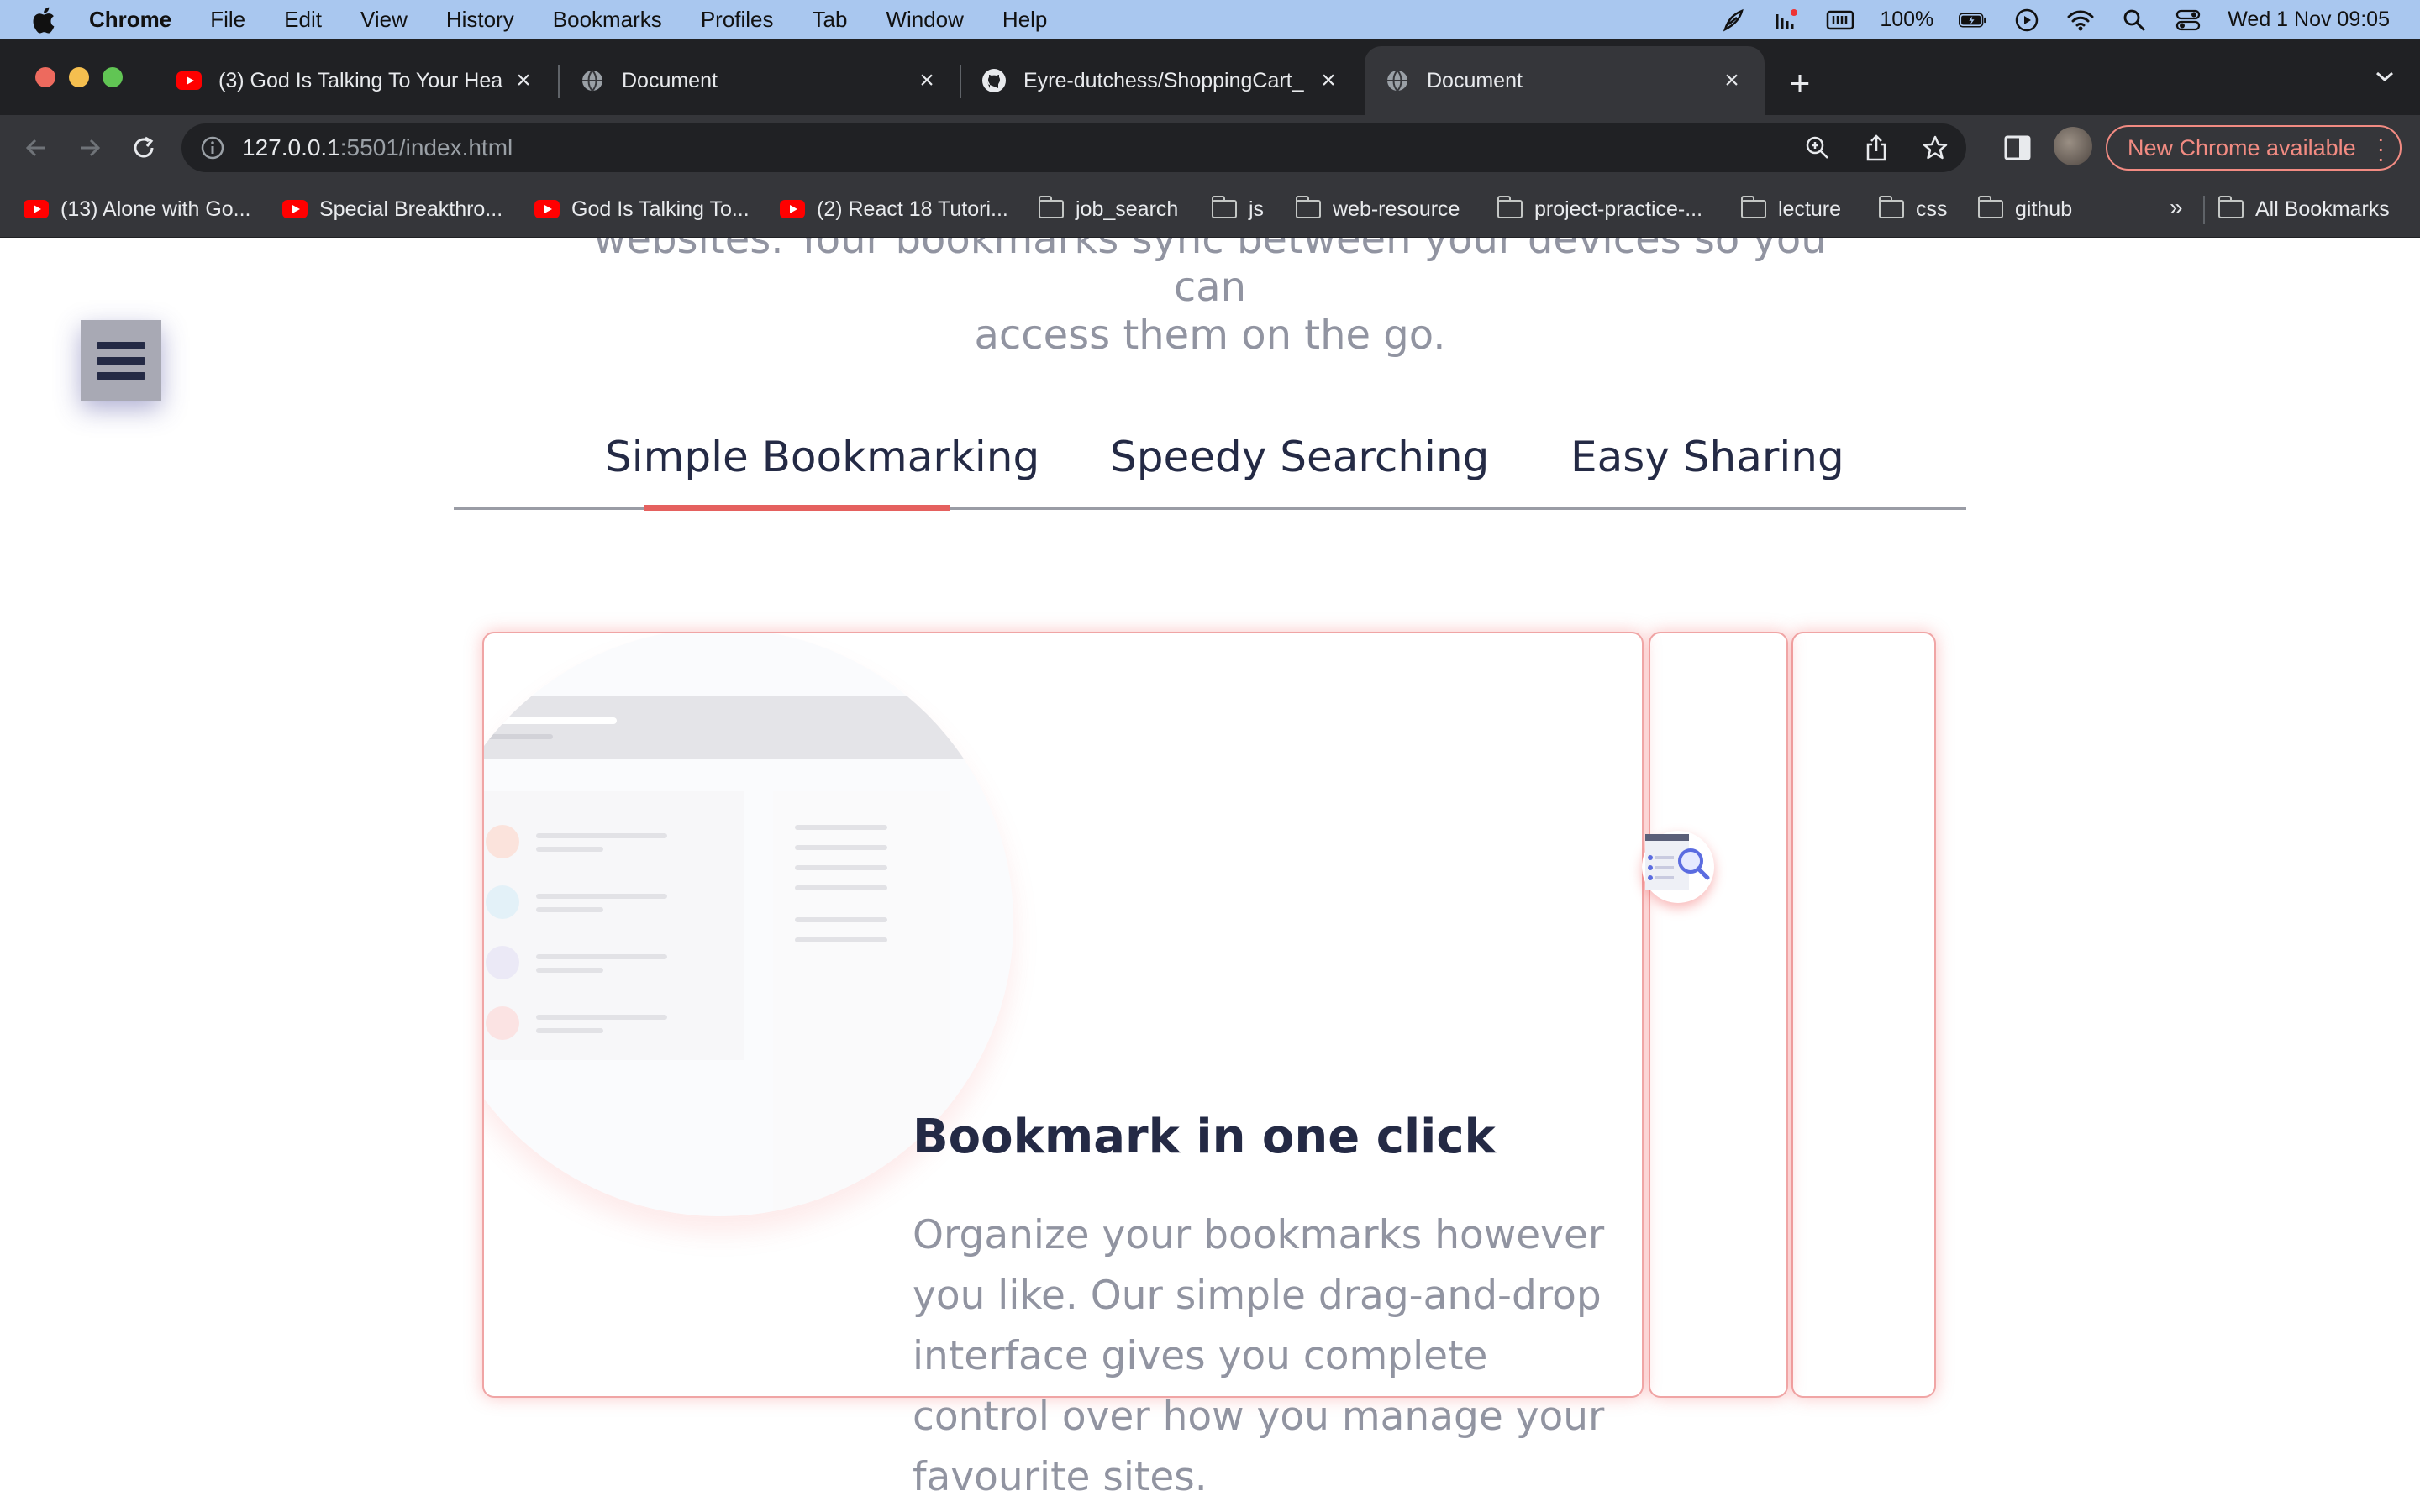  Describe the element at coordinates (1238, 209) in the screenshot. I see `bookmark-folder: js` at that location.